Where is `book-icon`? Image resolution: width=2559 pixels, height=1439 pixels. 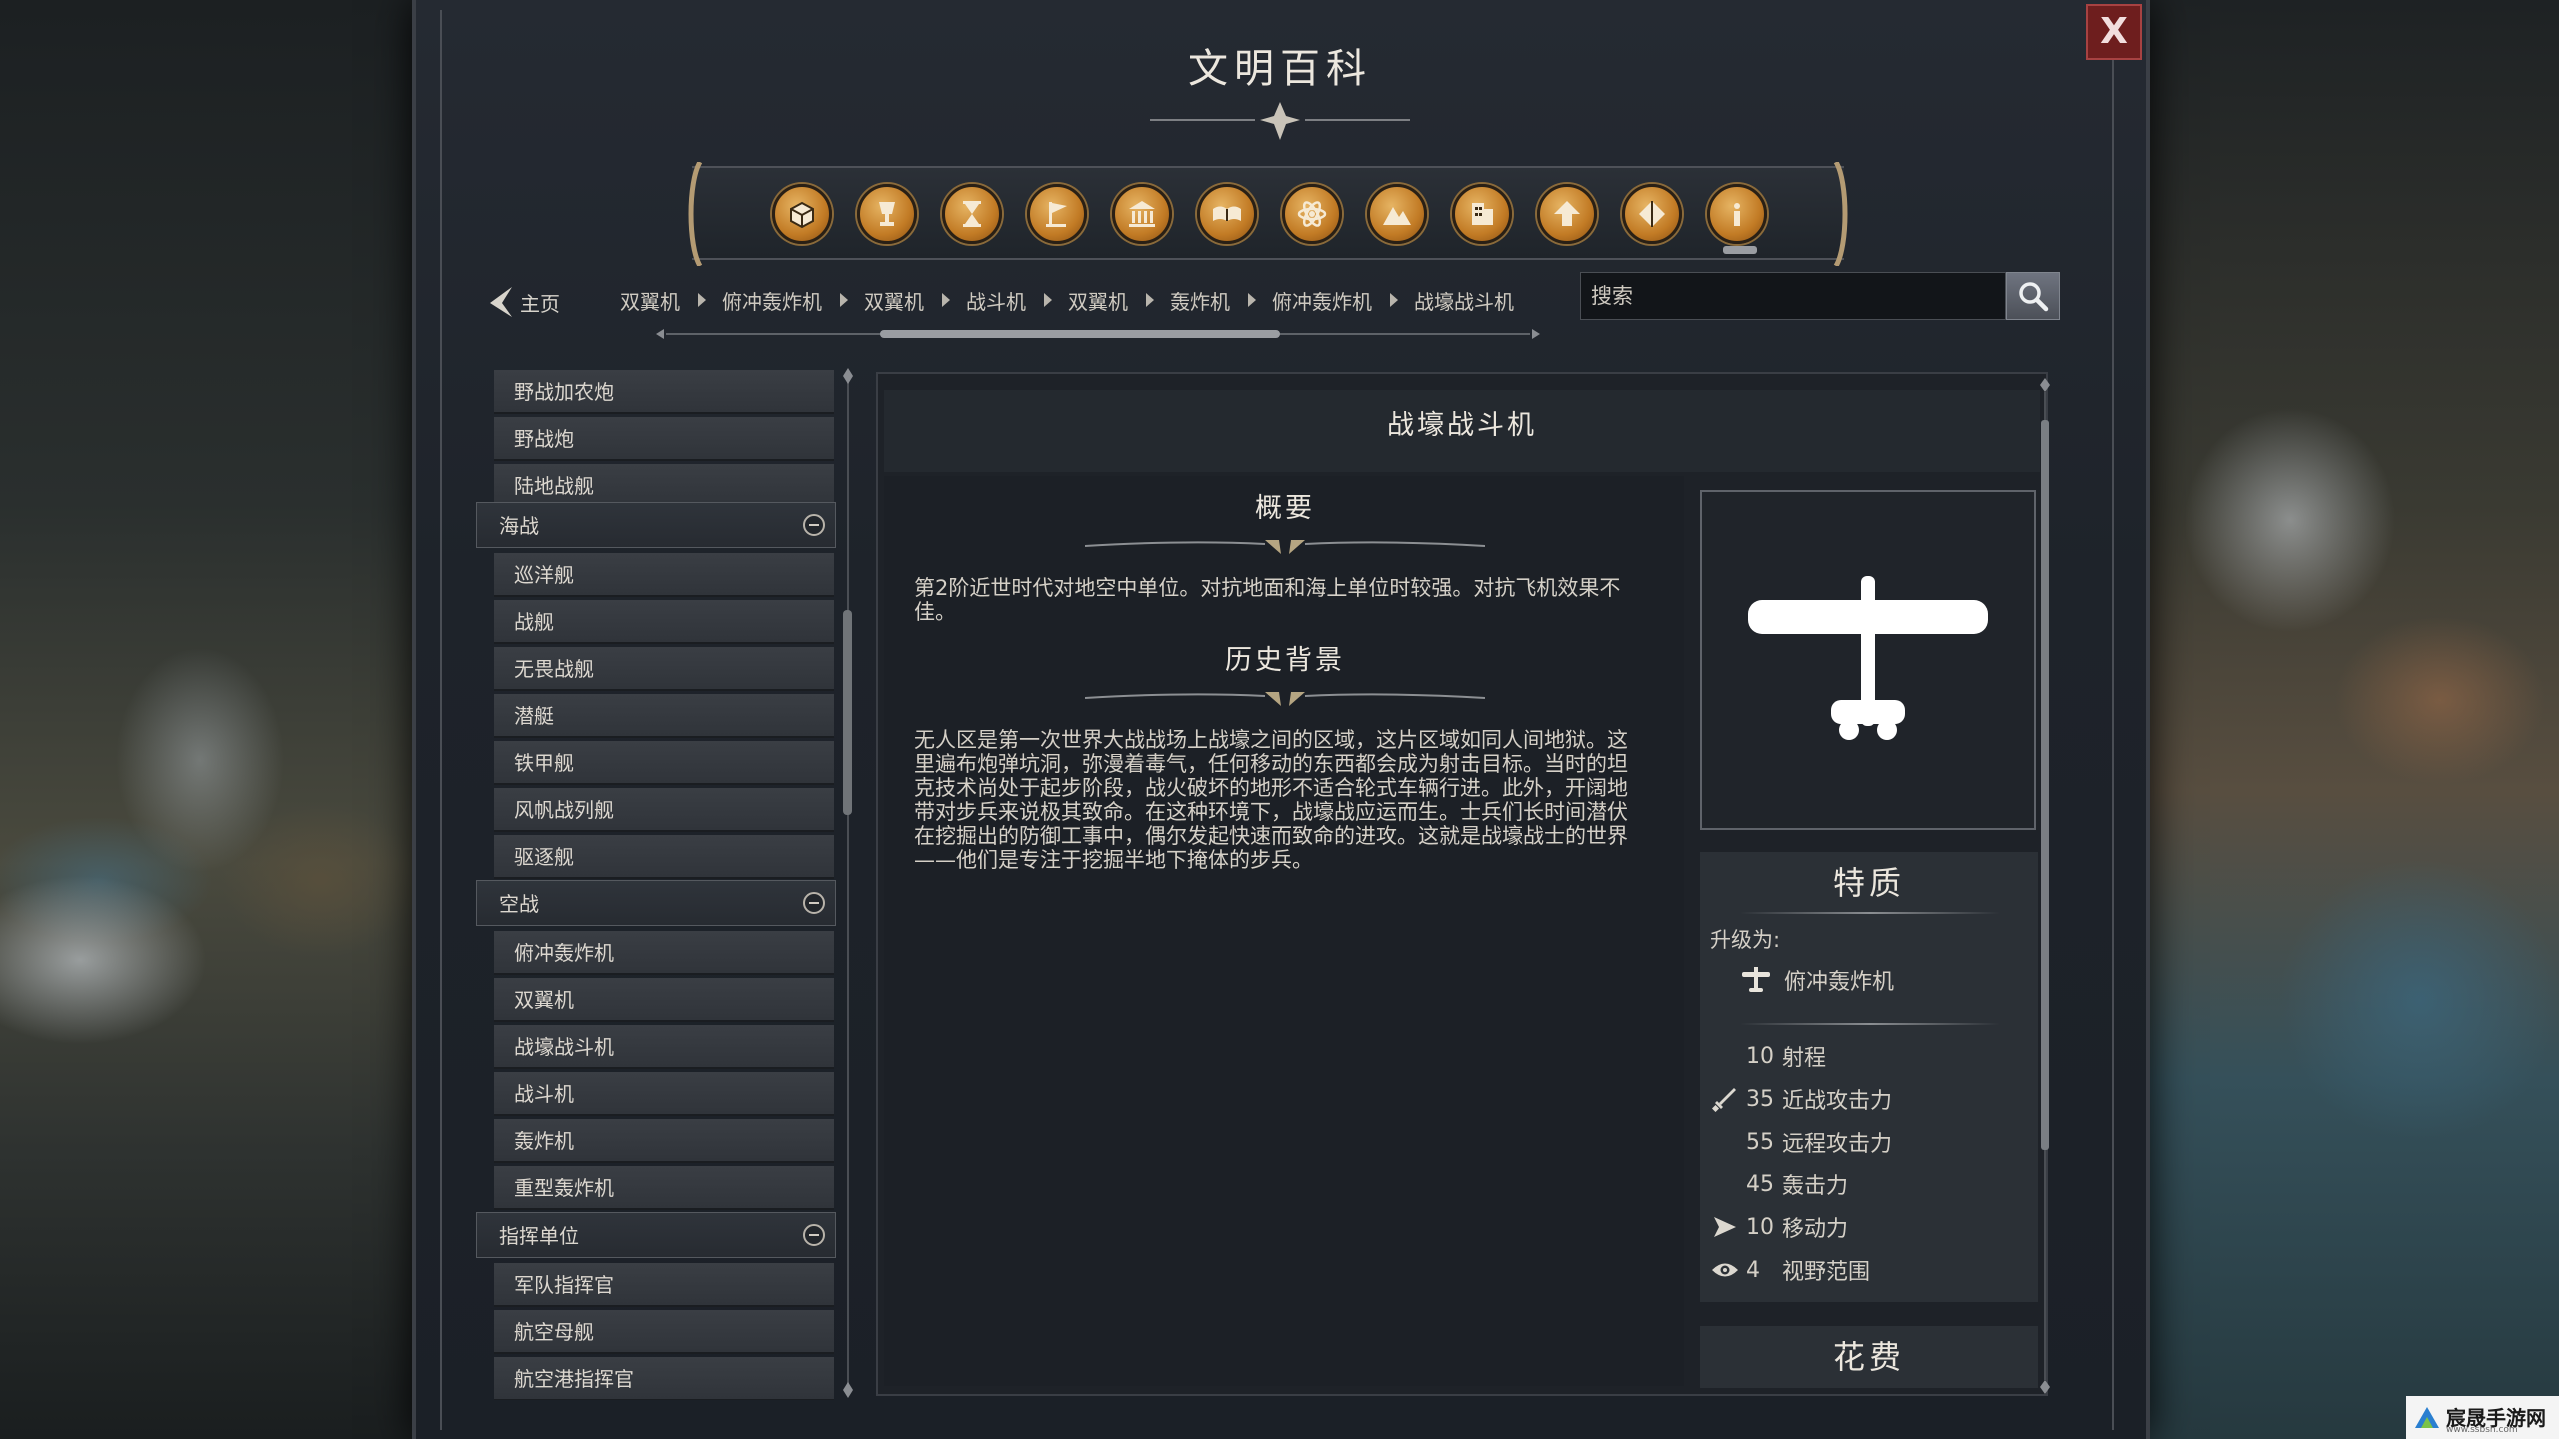
book-icon is located at coordinates (1227, 214).